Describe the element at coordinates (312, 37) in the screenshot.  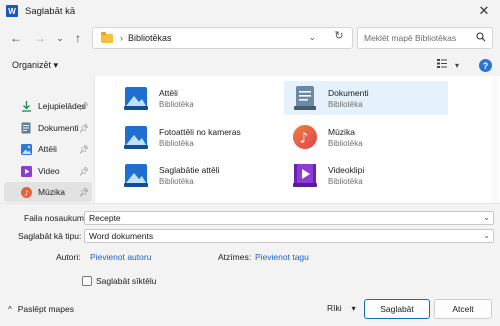
I see `address-dropdown-icon: ⌄` at that location.